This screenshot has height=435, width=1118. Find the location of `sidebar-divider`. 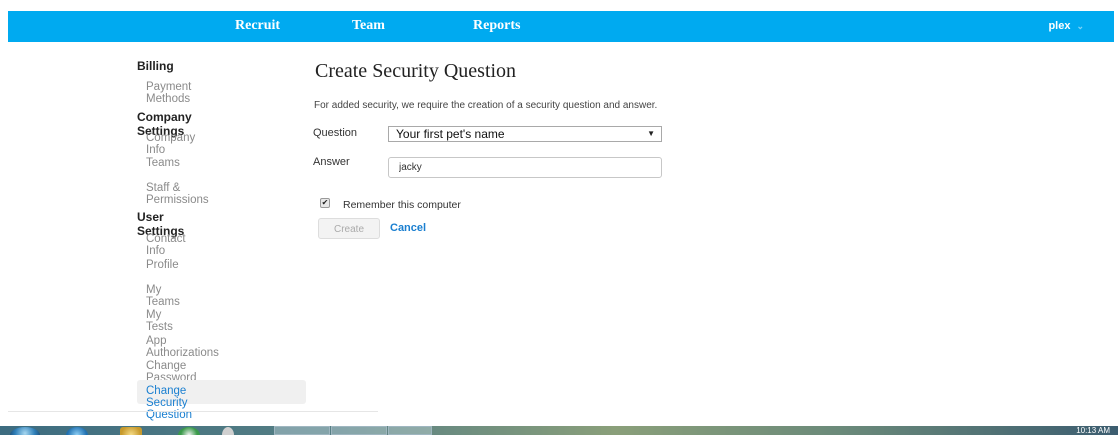

sidebar-divider is located at coordinates (193, 411).